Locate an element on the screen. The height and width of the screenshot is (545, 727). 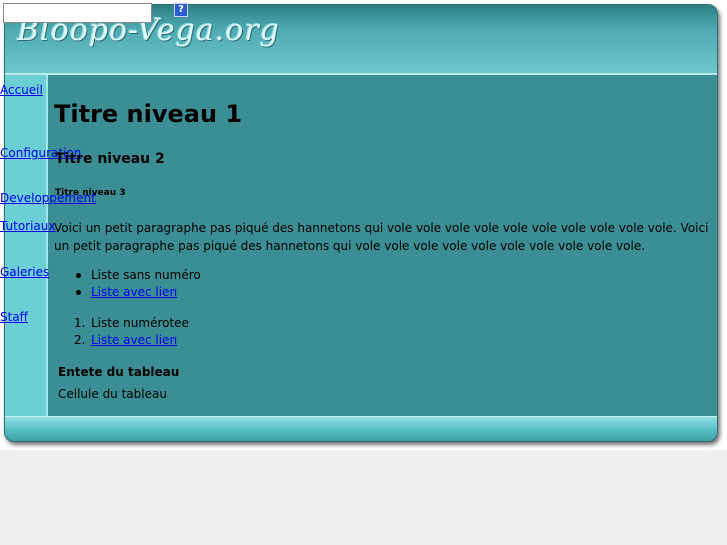
site-footer is located at coordinates (361, 428).